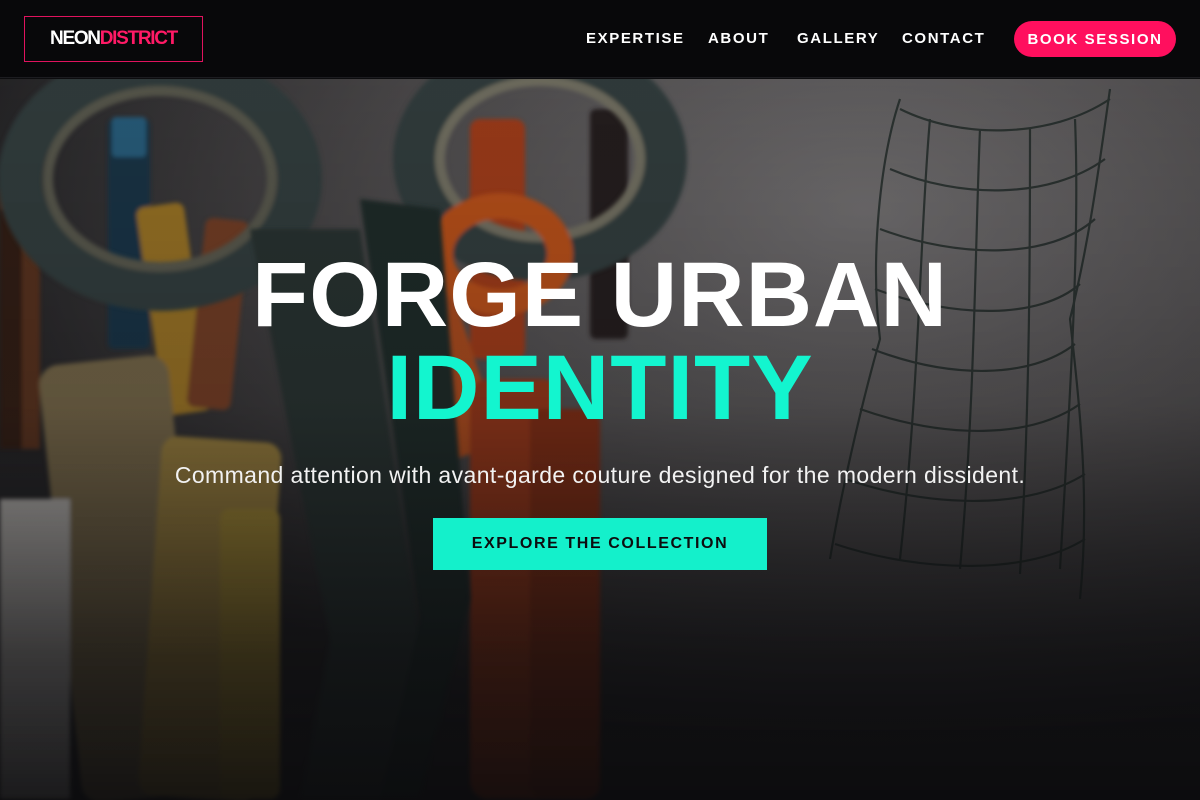 The height and width of the screenshot is (800, 1200). What do you see at coordinates (139, 38) in the screenshot?
I see `brand-word-district: DISTRICT` at bounding box center [139, 38].